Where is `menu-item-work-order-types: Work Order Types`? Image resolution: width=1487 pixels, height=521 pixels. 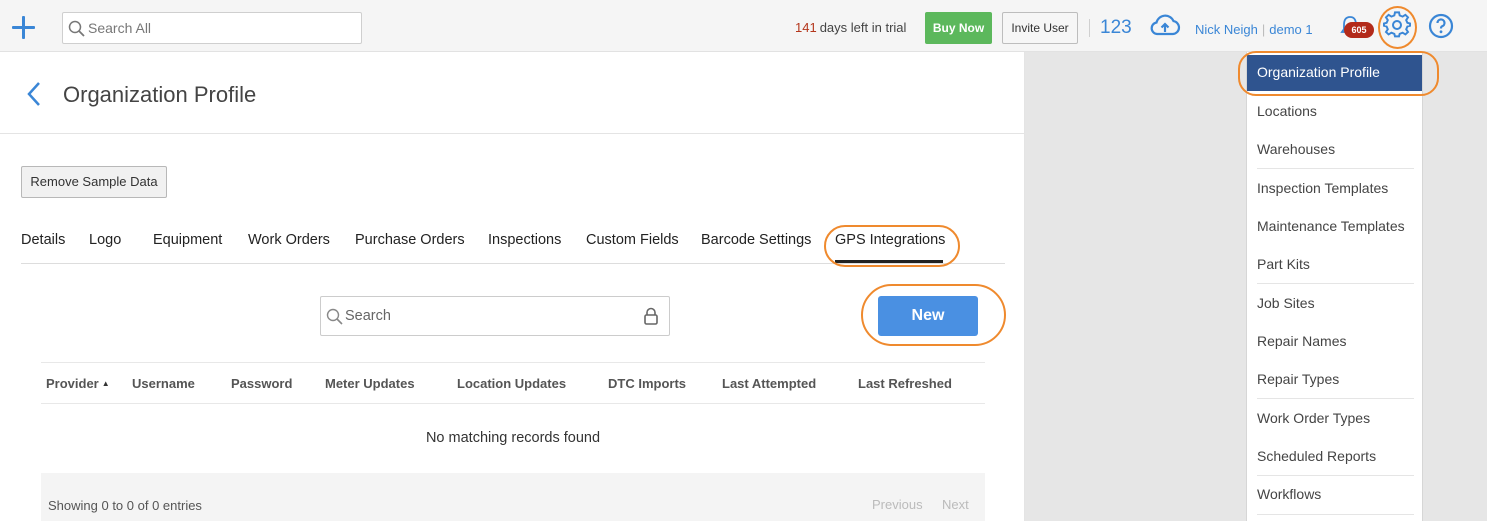
menu-item-work-order-types: Work Order Types is located at coordinates (1313, 418).